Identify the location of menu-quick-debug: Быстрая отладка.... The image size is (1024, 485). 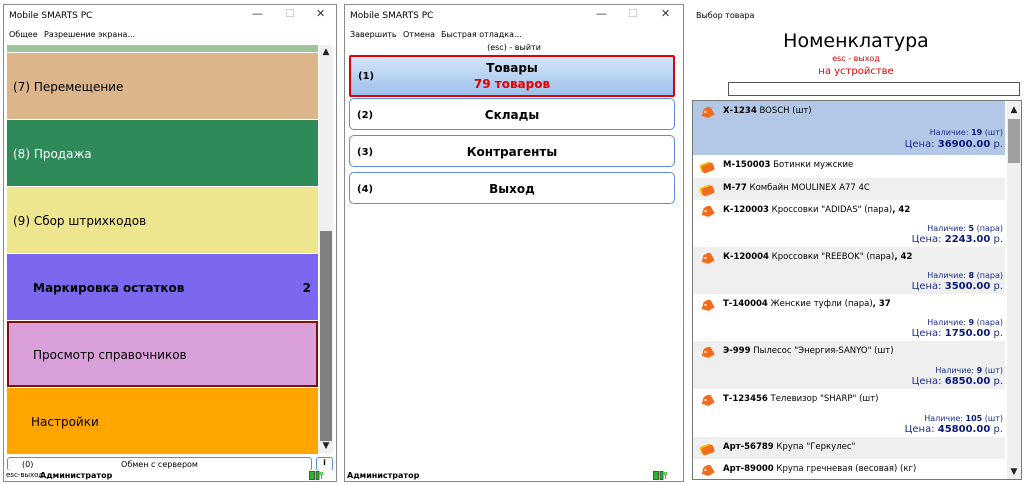
(481, 34).